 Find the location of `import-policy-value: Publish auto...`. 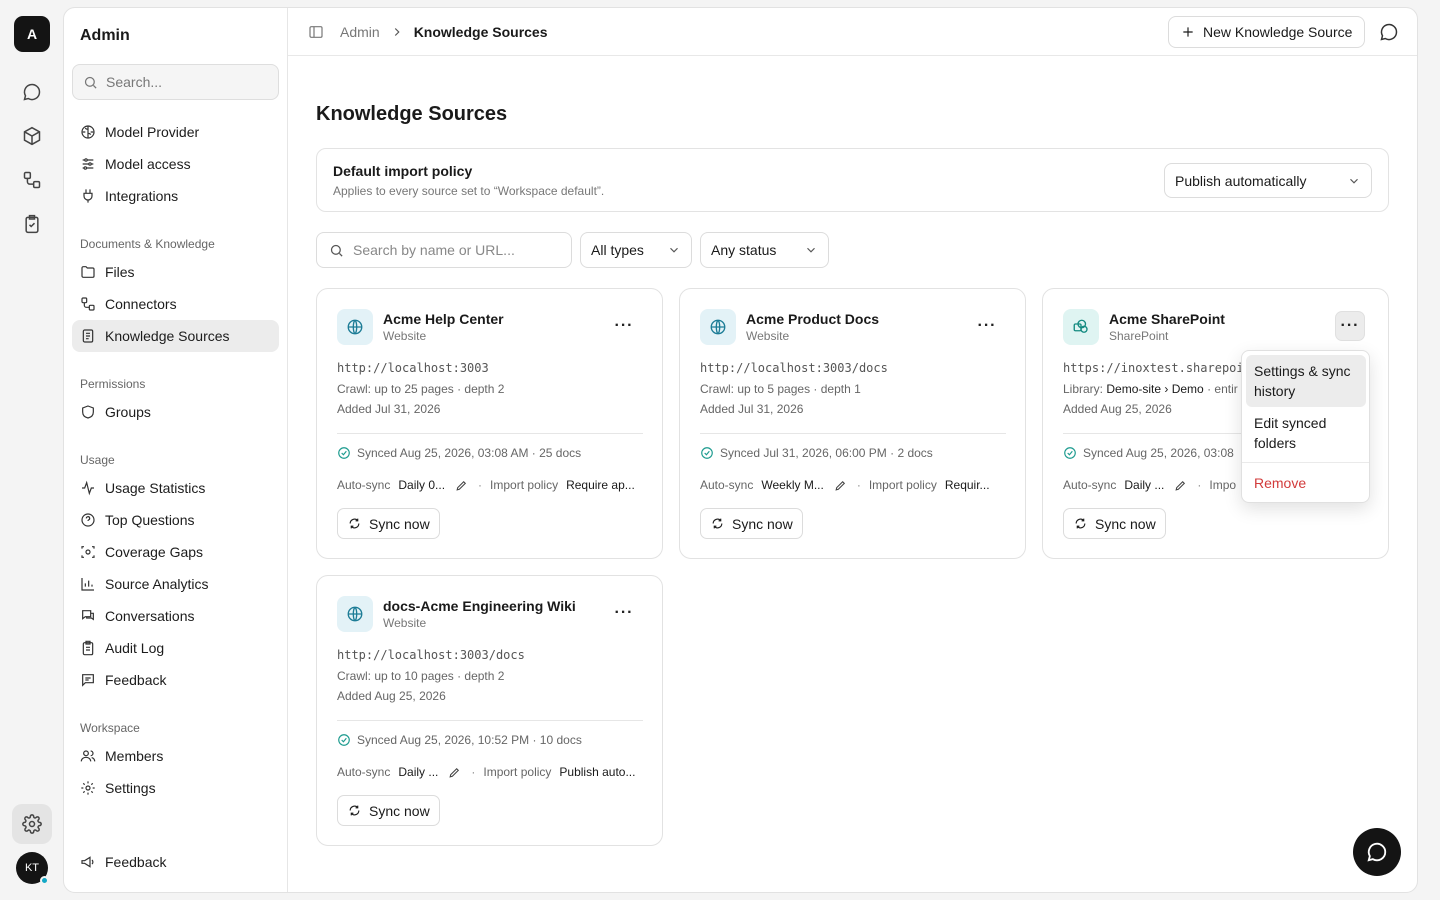

import-policy-value: Publish auto... is located at coordinates (597, 772).